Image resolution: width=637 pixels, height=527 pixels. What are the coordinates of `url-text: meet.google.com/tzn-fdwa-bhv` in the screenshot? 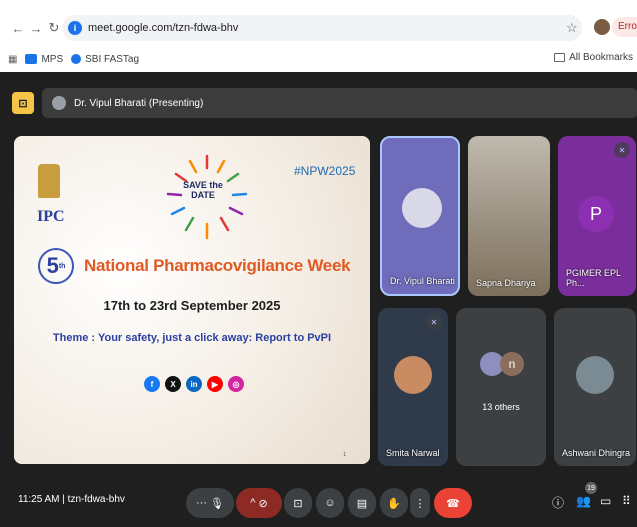 It's located at (163, 28).